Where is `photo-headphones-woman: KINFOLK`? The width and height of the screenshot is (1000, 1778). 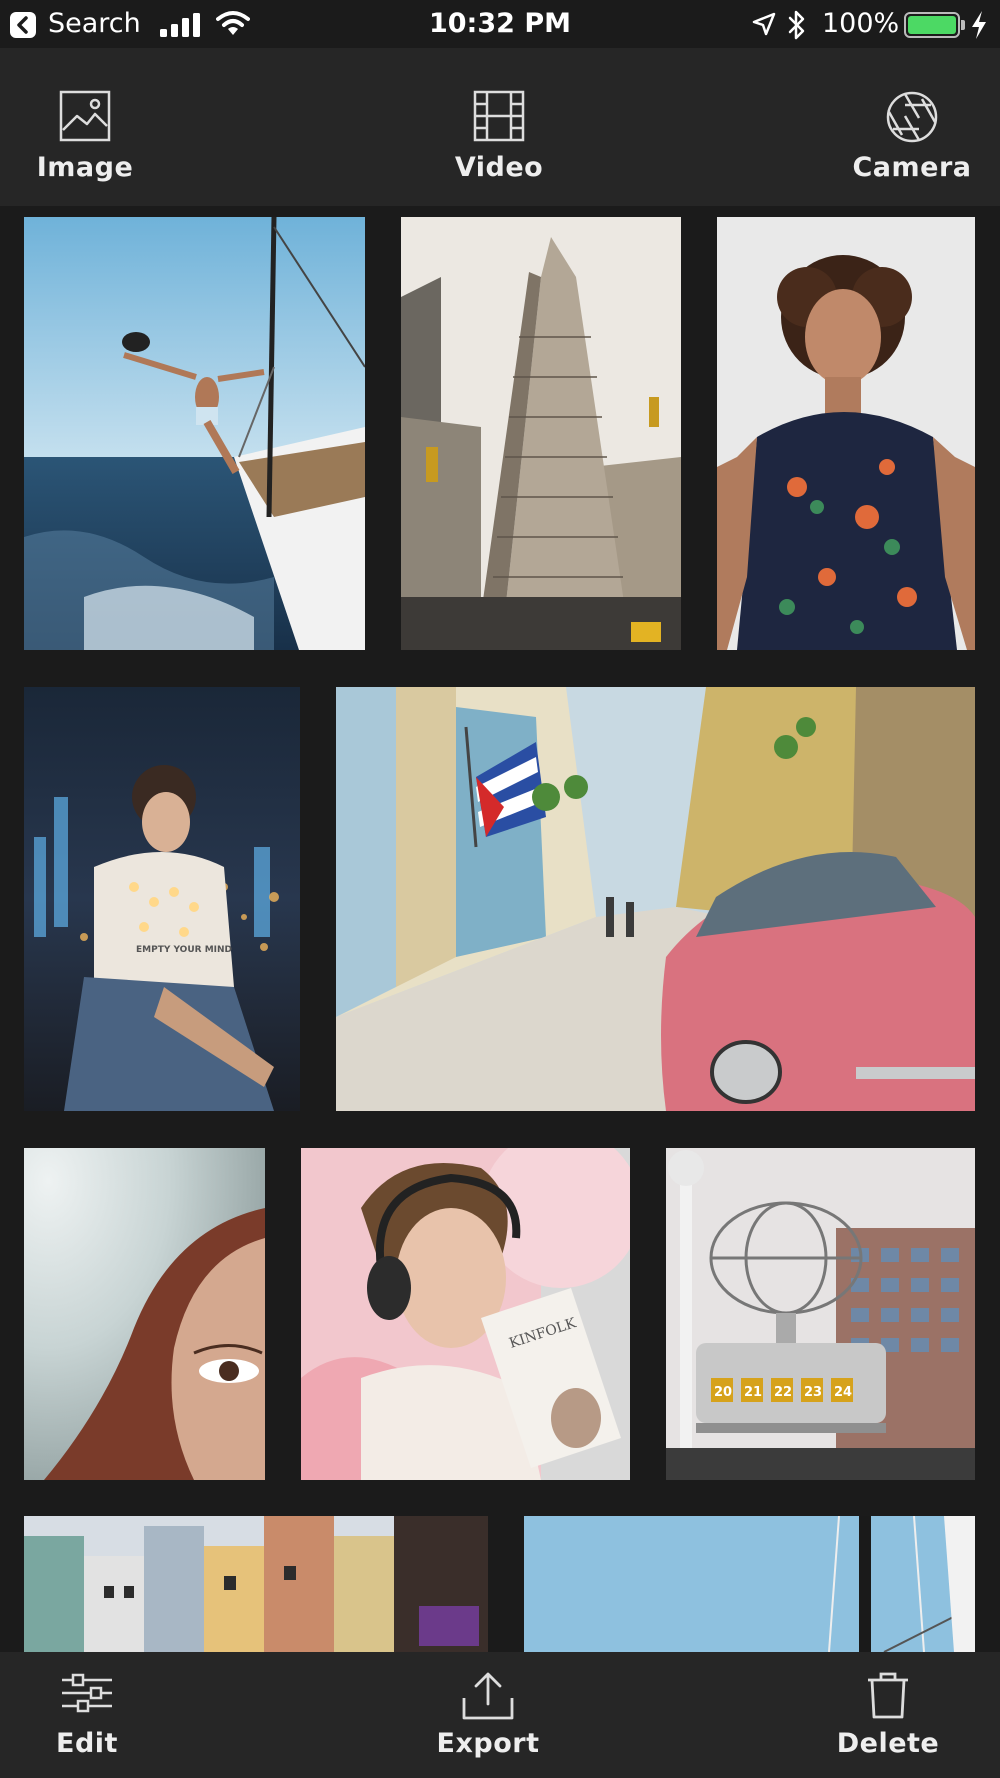 photo-headphones-woman: KINFOLK is located at coordinates (465, 1314).